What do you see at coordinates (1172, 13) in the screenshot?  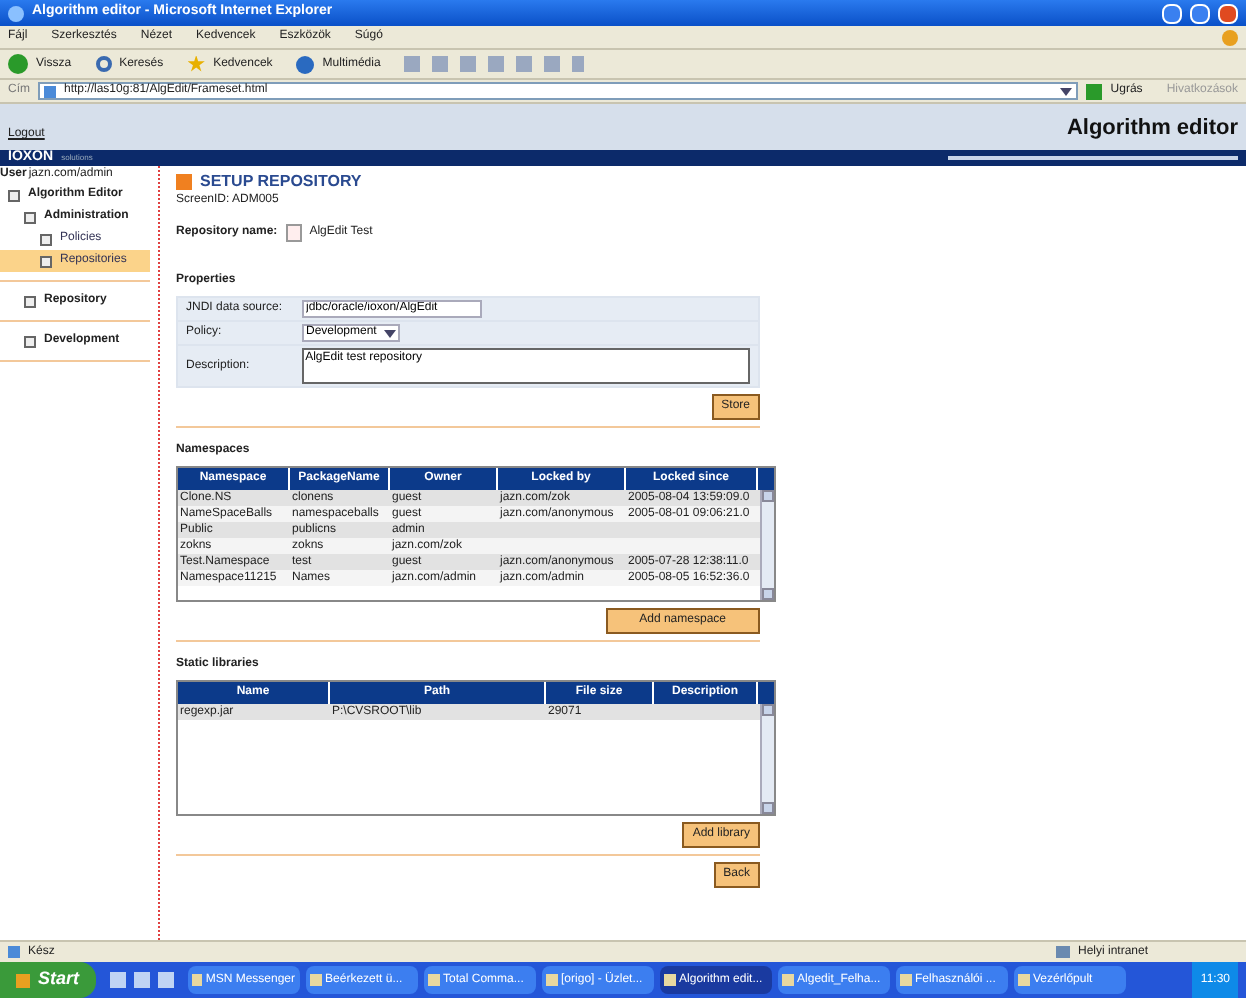 I see `minimize-button` at bounding box center [1172, 13].